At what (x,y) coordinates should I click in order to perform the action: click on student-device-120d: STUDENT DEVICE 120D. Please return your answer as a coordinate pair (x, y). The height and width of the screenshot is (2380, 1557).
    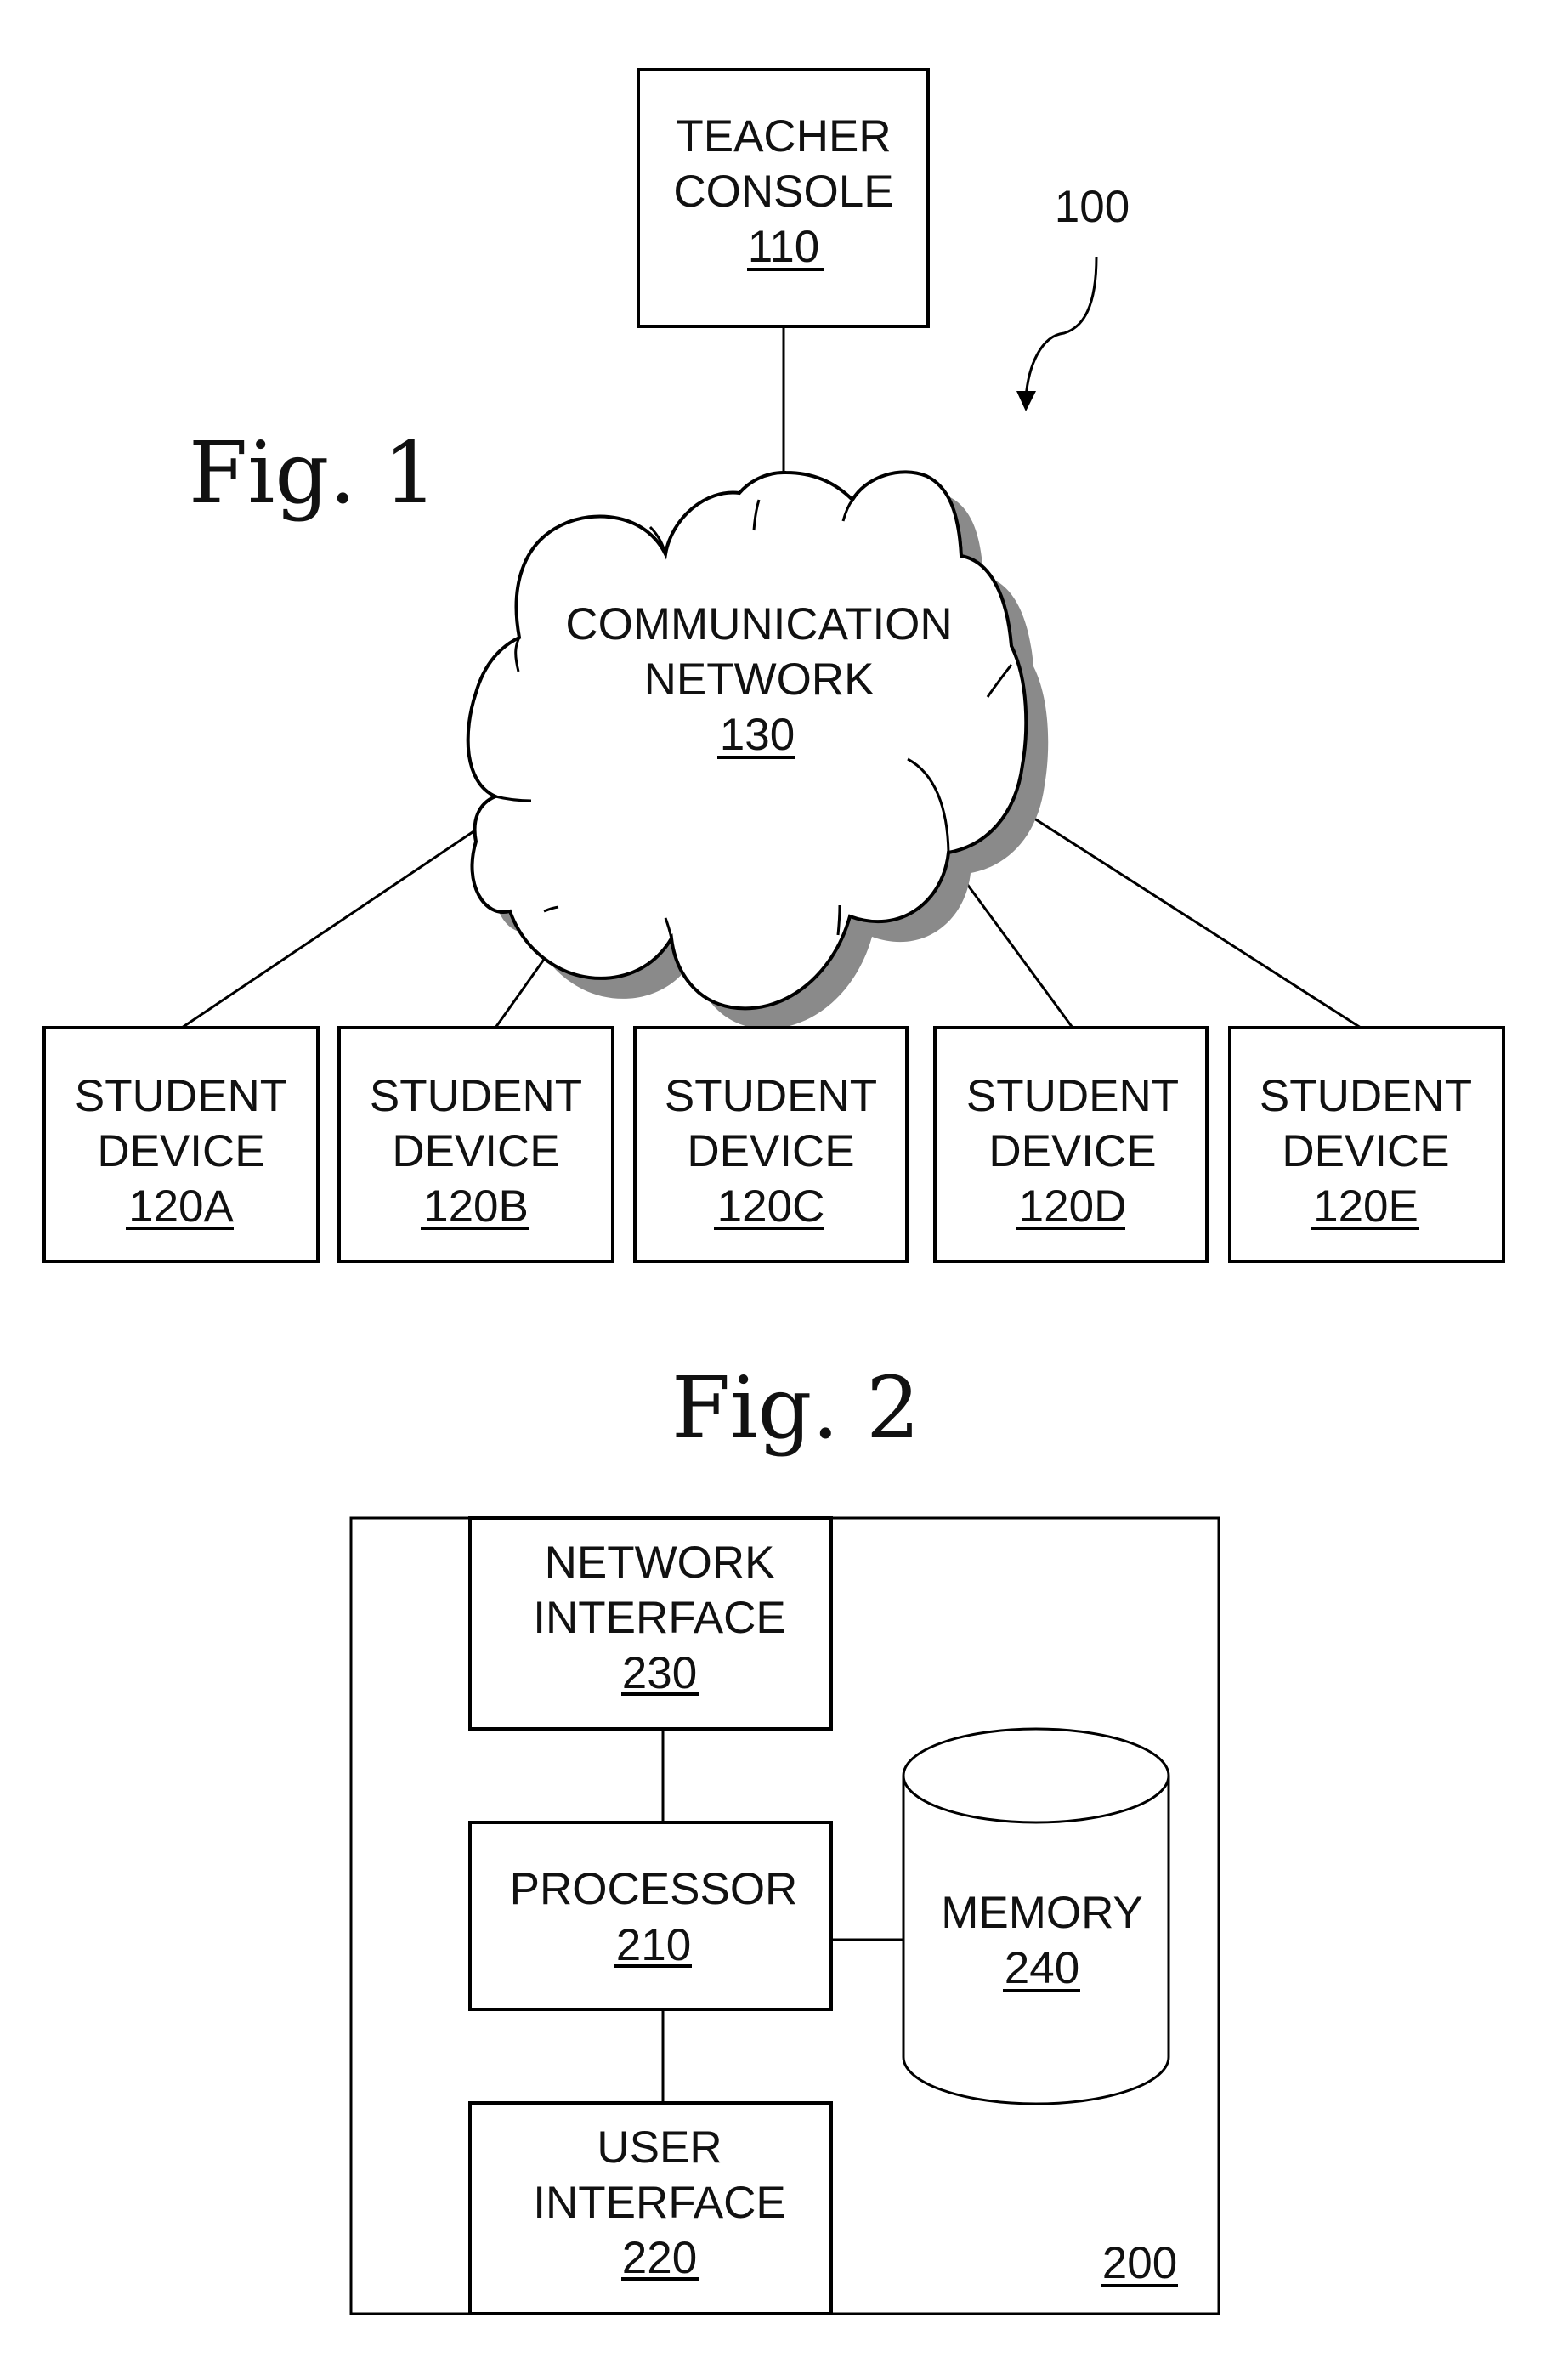
    Looking at the image, I should click on (1071, 1144).